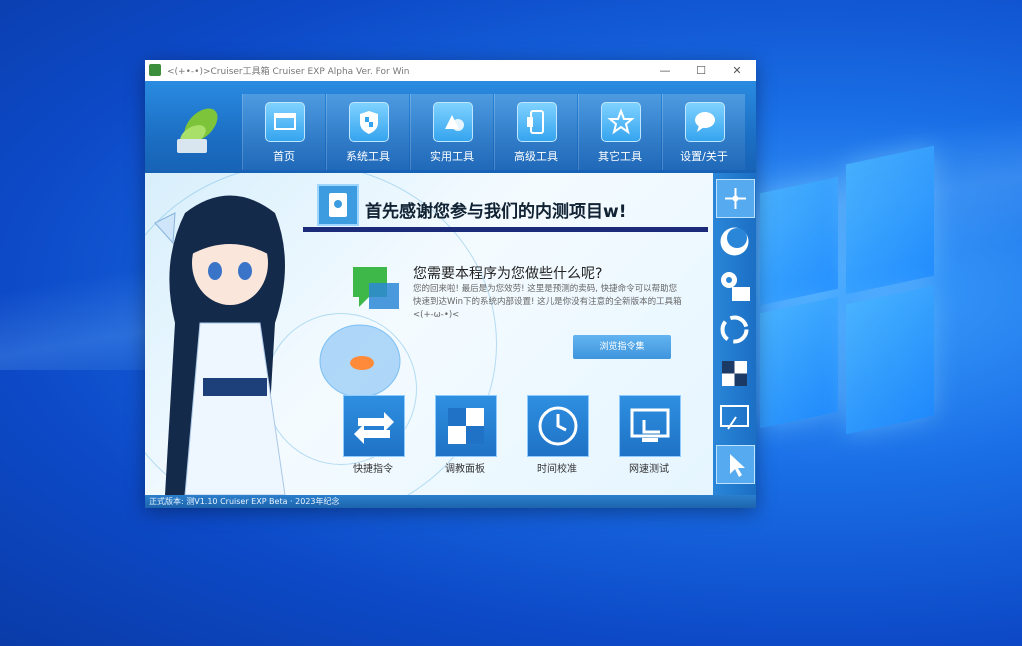 The image size is (1022, 646). I want to click on move-icon, so click(735, 198).